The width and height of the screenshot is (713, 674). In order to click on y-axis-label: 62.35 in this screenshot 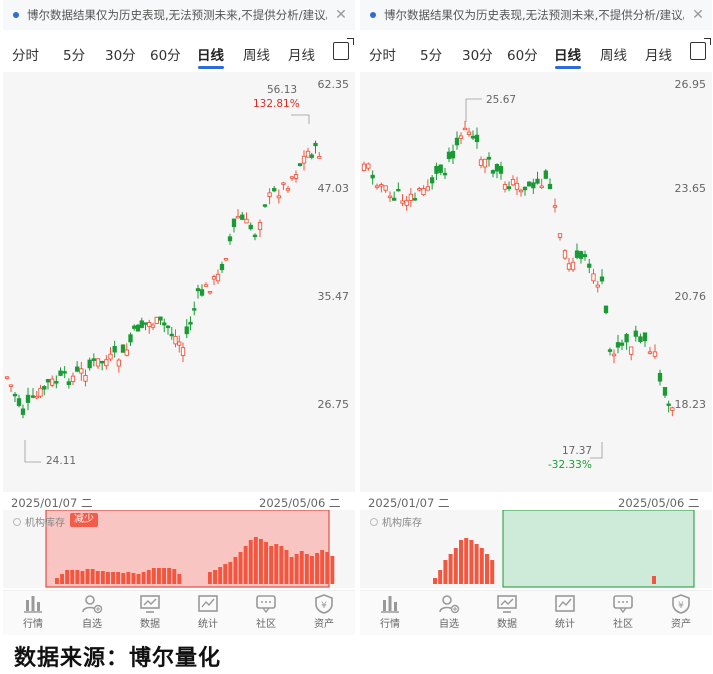, I will do `click(334, 84)`.